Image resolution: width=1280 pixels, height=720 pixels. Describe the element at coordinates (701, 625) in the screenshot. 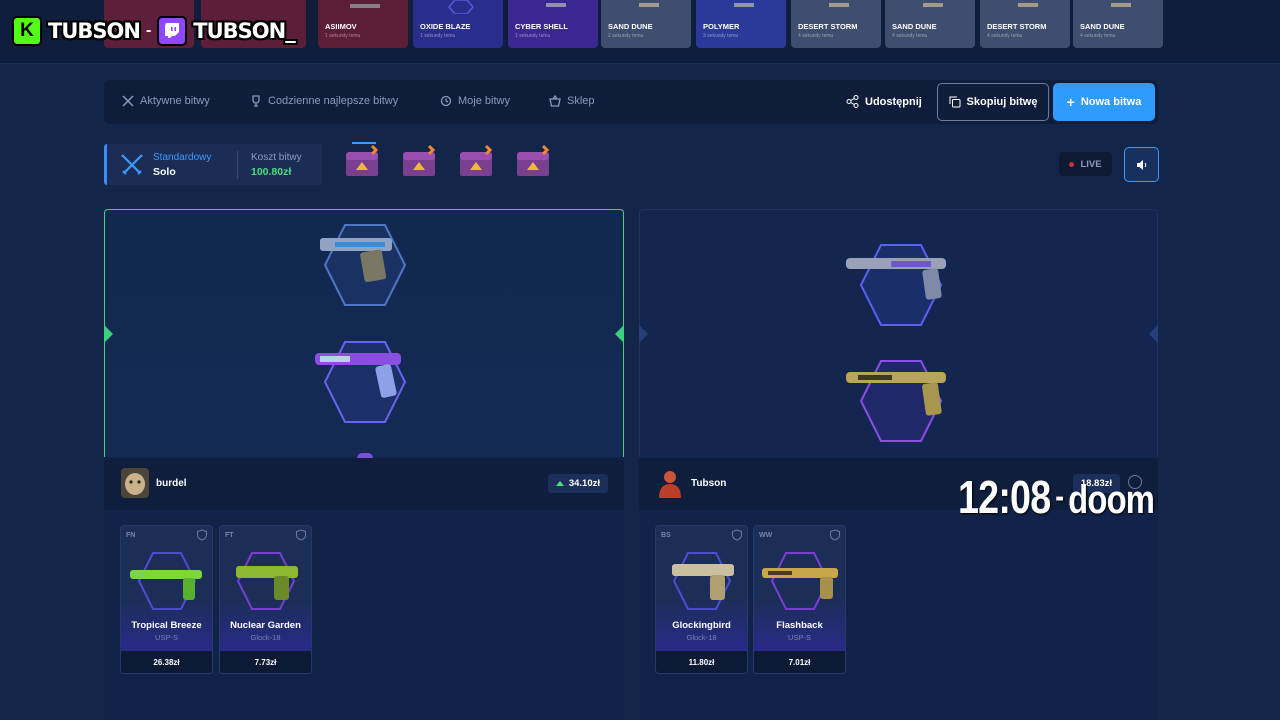

I see `item-name: Glockingbird` at that location.